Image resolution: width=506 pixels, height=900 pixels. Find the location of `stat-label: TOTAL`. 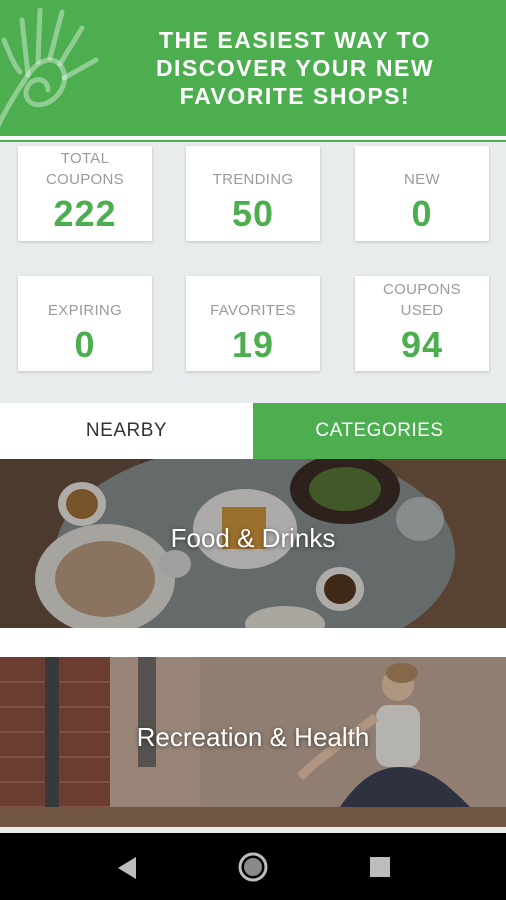

stat-label: TOTAL is located at coordinates (85, 158).